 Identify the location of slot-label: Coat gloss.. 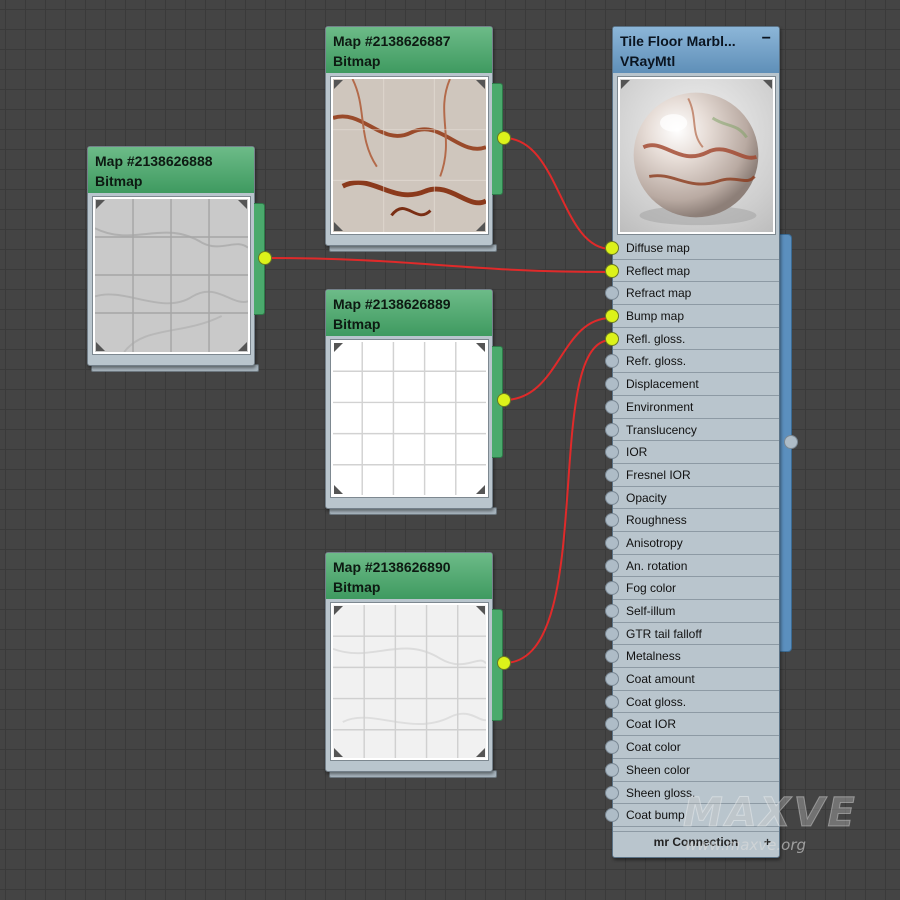
(656, 701).